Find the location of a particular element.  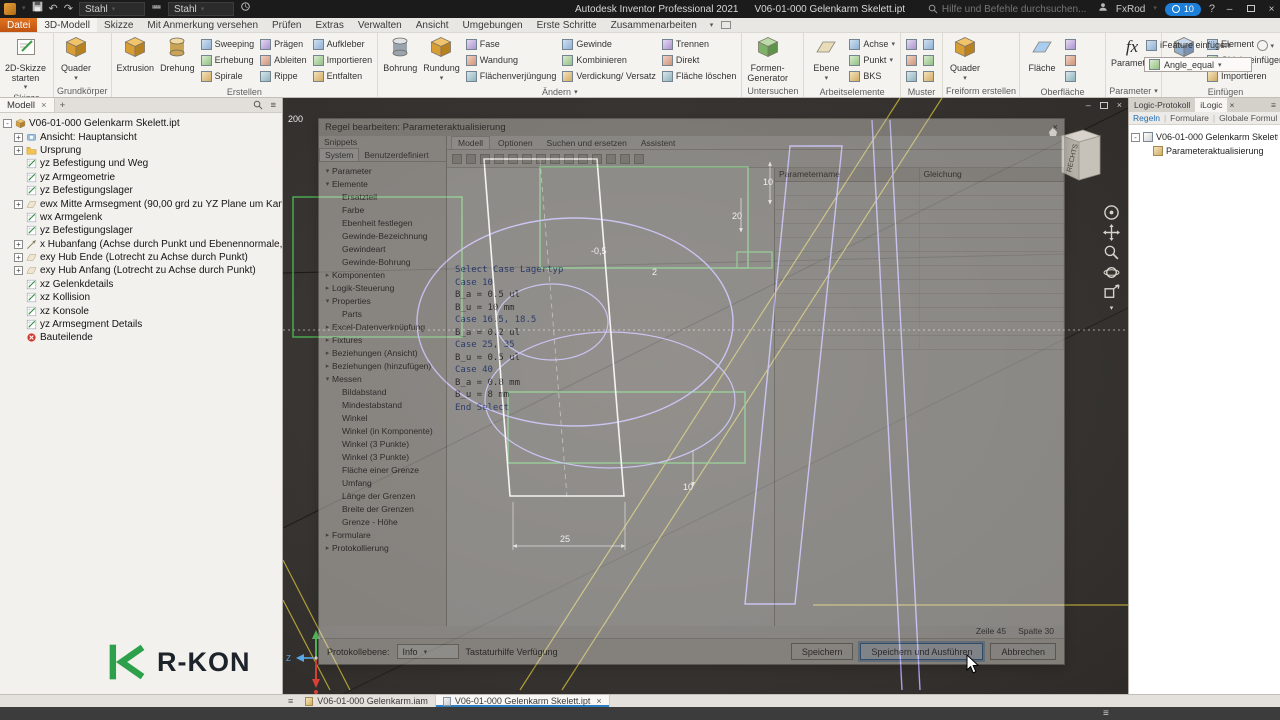

editor-tab-modell: Modell is located at coordinates (471, 142).